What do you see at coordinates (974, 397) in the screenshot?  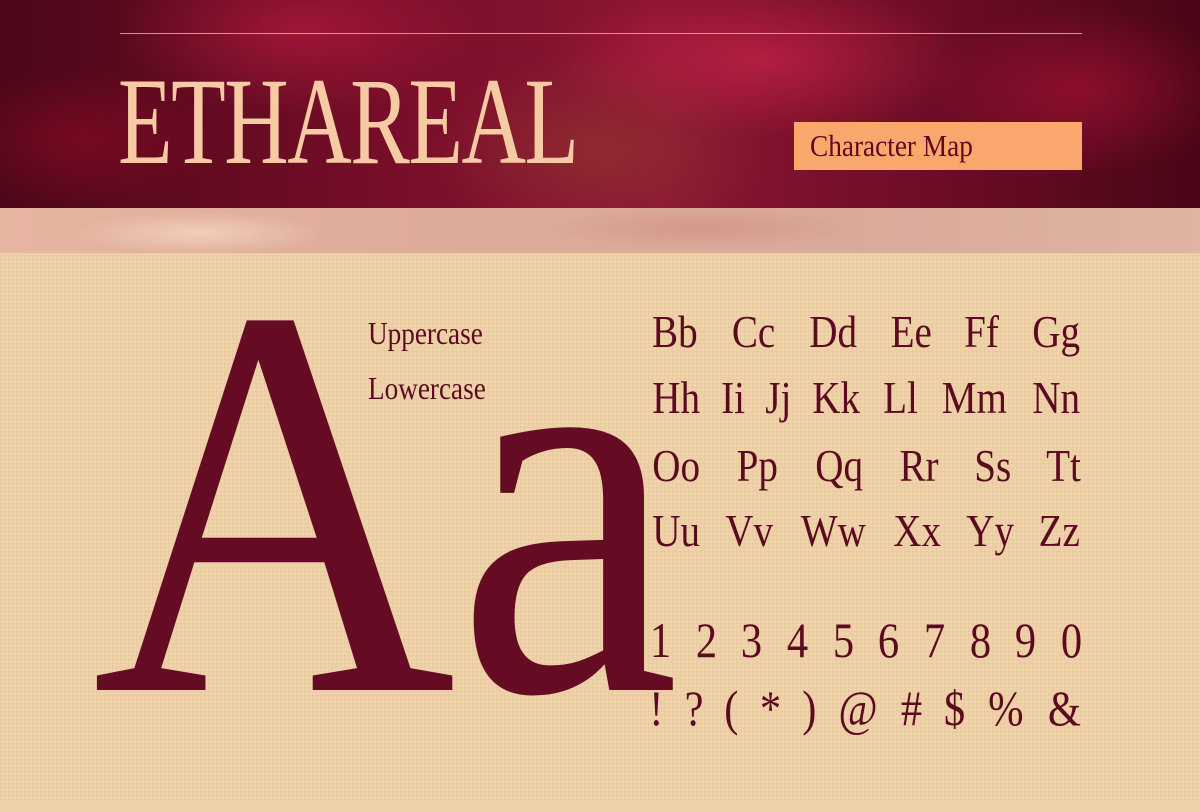 I see `glyph-pair: Mm` at bounding box center [974, 397].